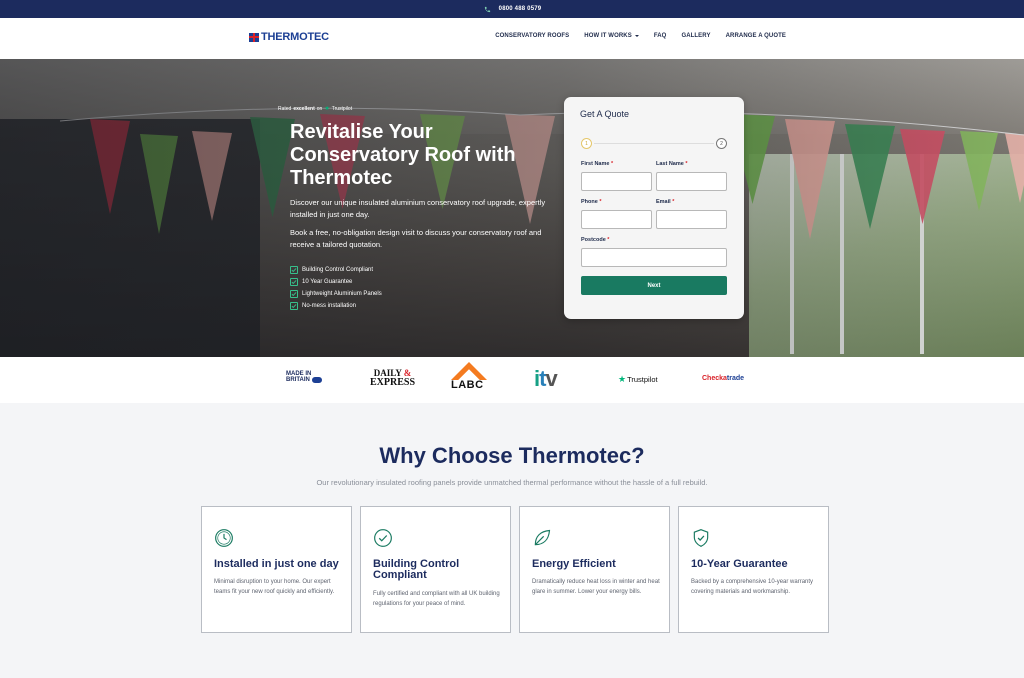  Describe the element at coordinates (342, 108) in the screenshot. I see `rated-brand: Trustpilot` at that location.